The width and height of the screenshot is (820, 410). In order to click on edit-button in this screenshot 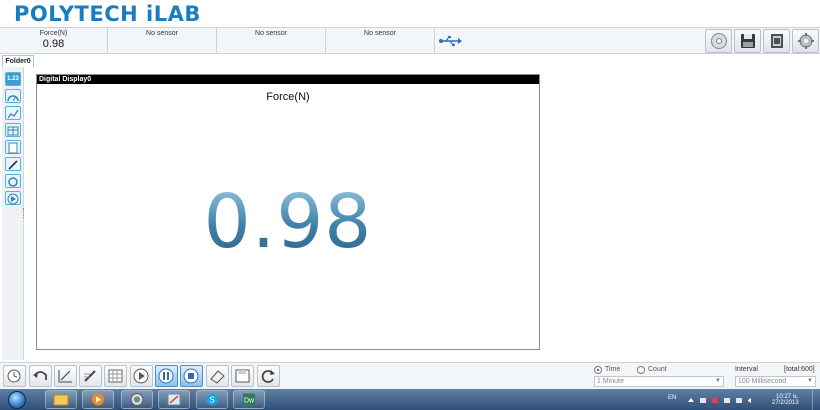, I will do `click(90, 376)`.